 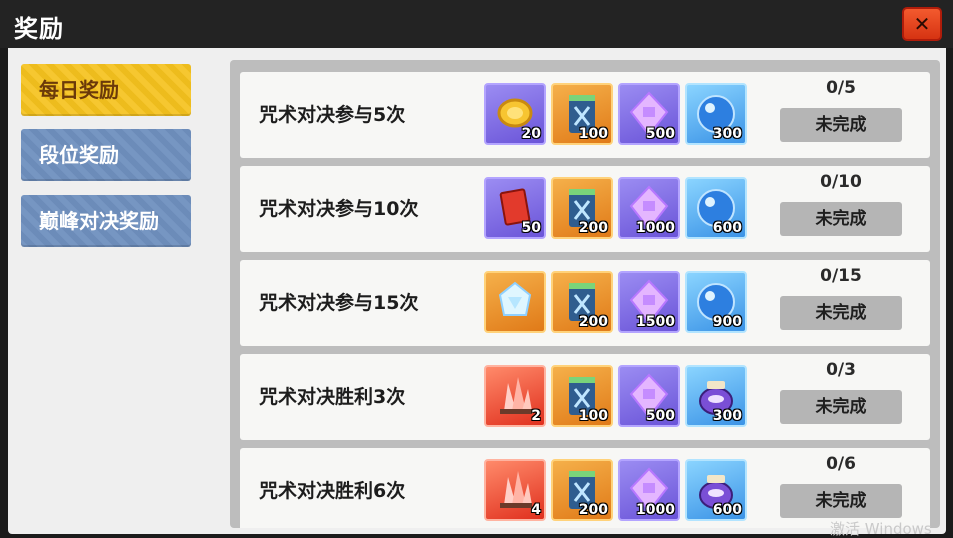 I want to click on reward-qty: 4, so click(x=536, y=510).